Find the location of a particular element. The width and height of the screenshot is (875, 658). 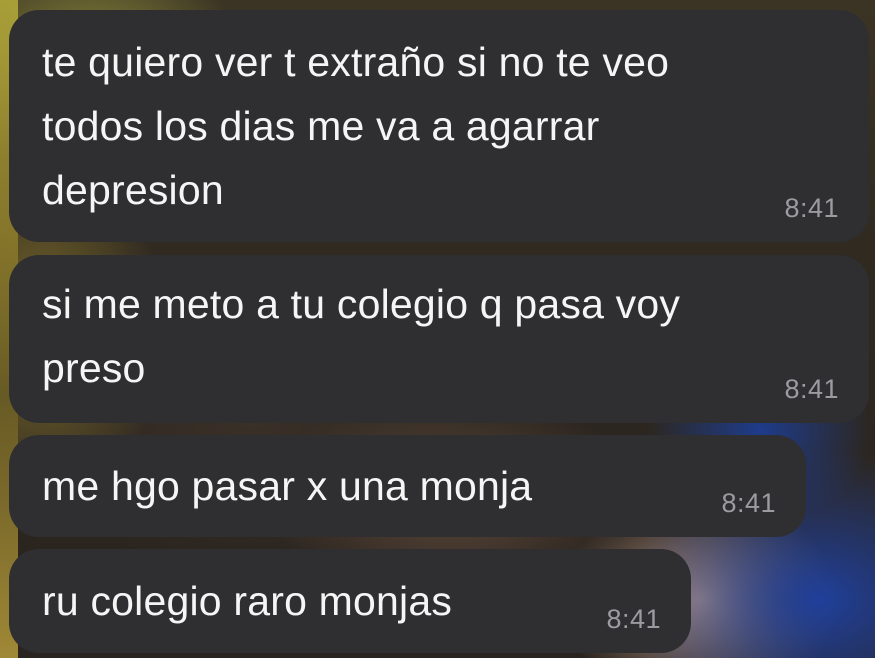

message-text: ru colegio raro monjas is located at coordinates (247, 601).